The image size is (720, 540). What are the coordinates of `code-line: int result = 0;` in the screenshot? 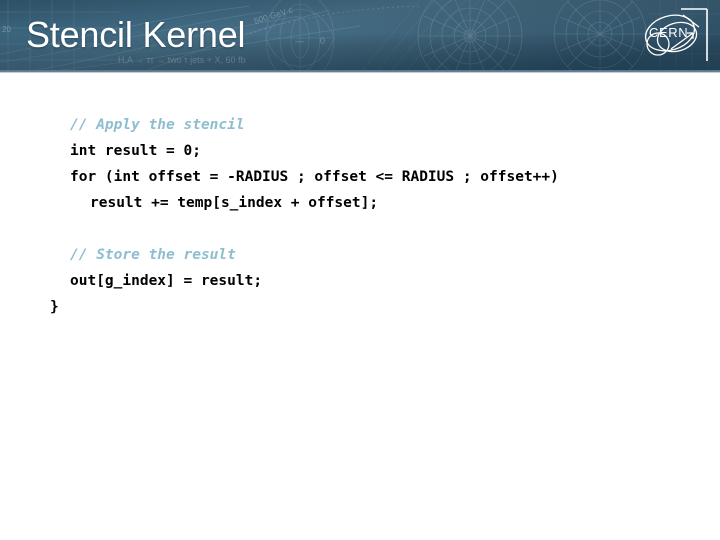 It's located at (135, 151).